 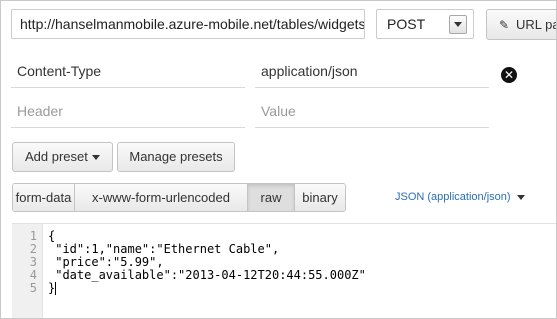 I want to click on tab-form-data: form-data, so click(x=44, y=197).